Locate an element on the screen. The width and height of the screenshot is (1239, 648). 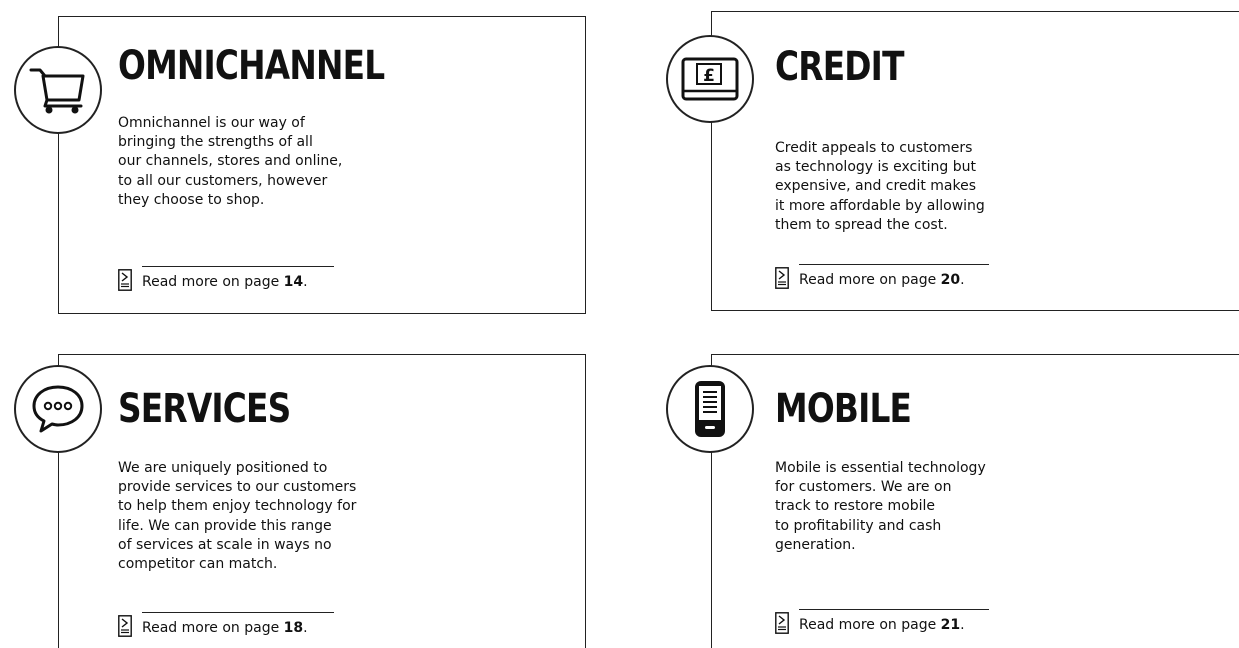
credit-icon-circle: £ is located at coordinates (710, 79).